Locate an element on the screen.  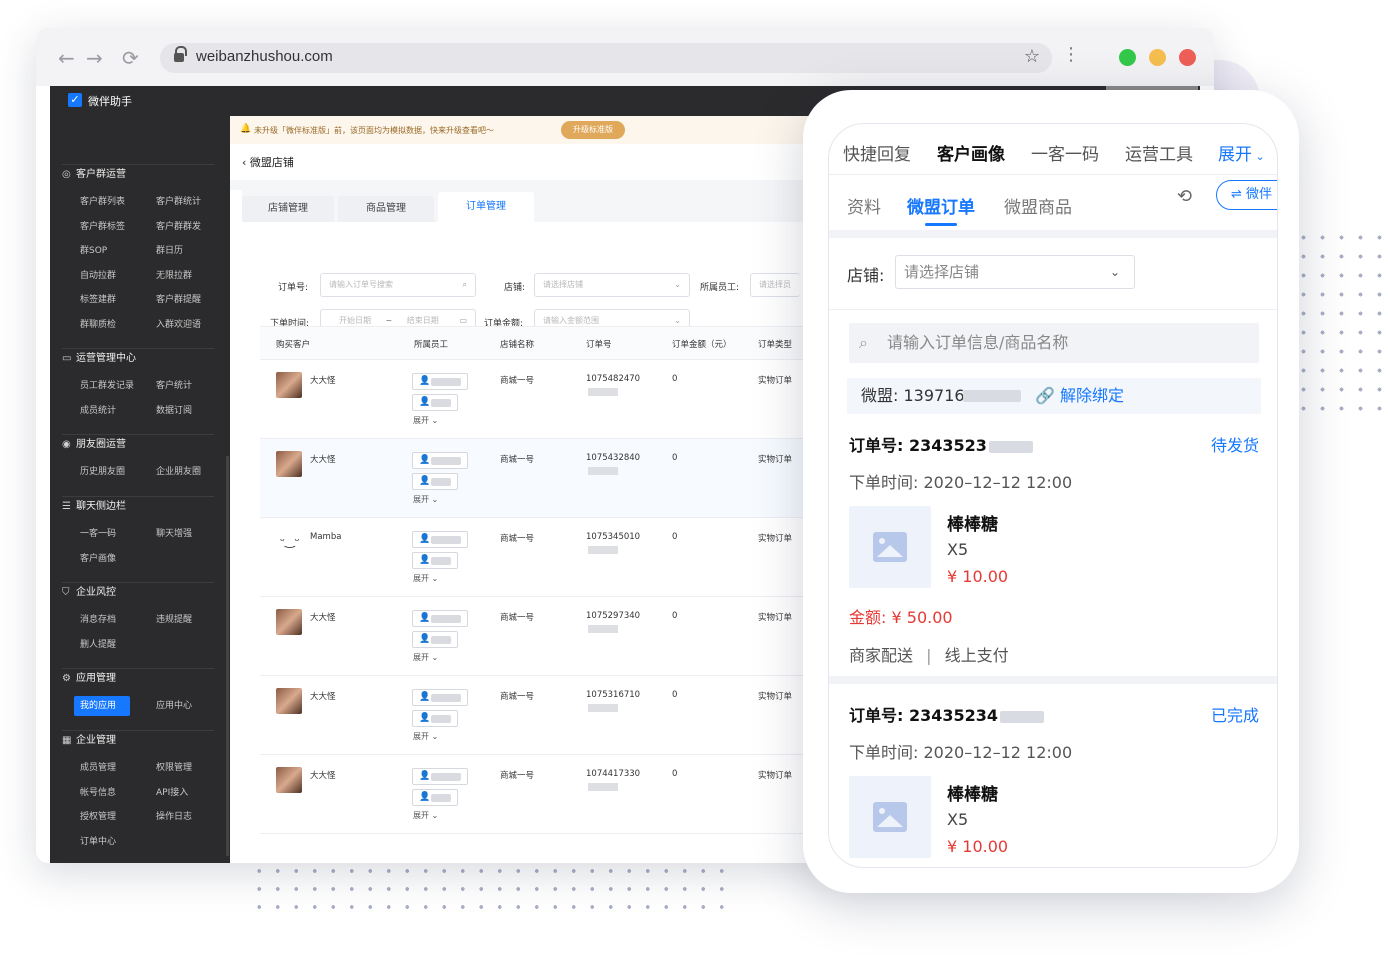
sidebar-group-title: ⚙ 应用管理 is located at coordinates (138, 678).